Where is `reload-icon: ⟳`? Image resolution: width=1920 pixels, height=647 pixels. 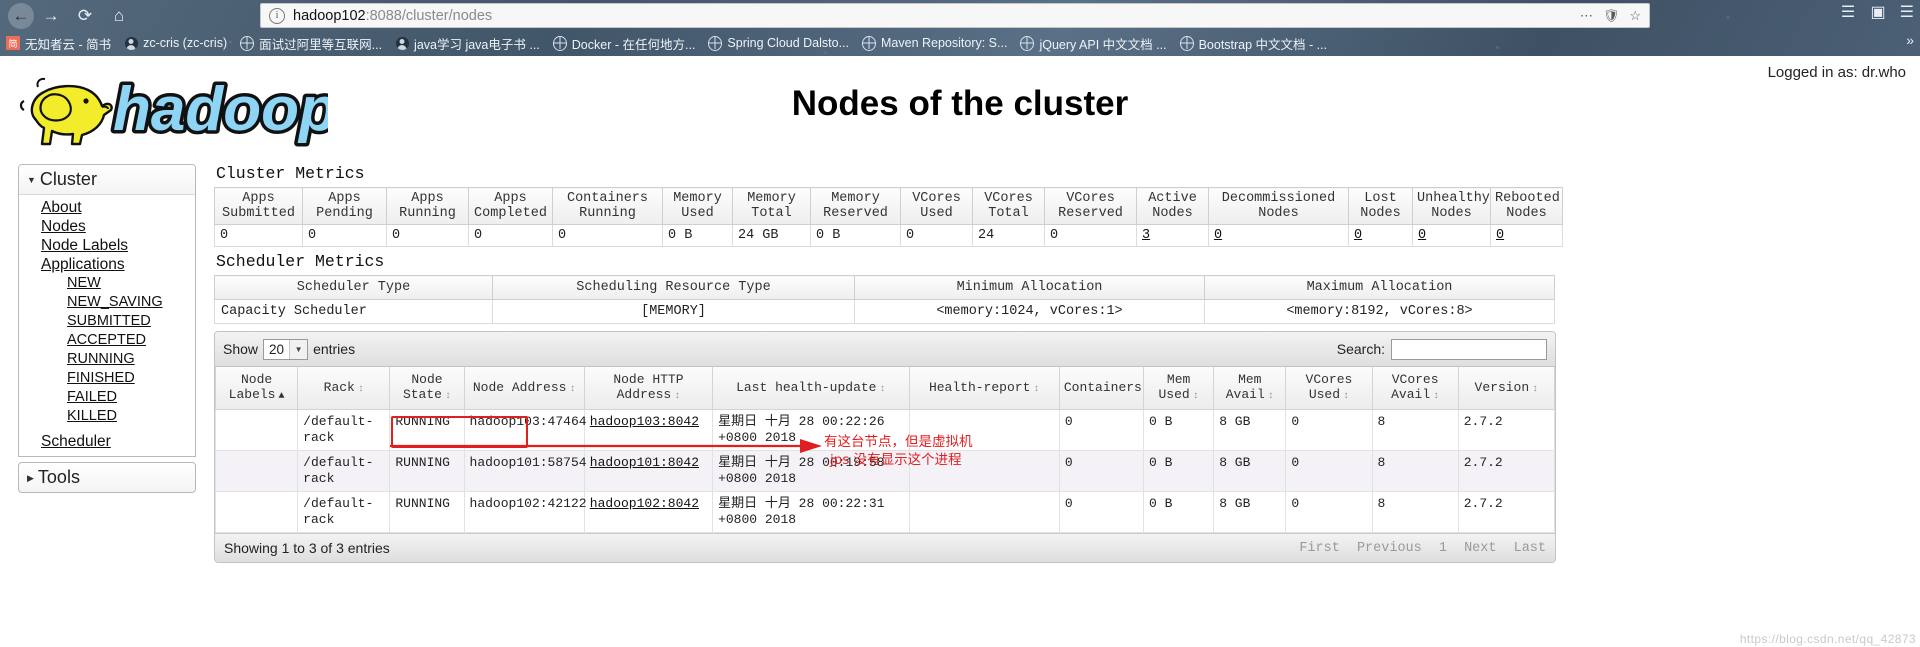 reload-icon: ⟳ is located at coordinates (85, 16).